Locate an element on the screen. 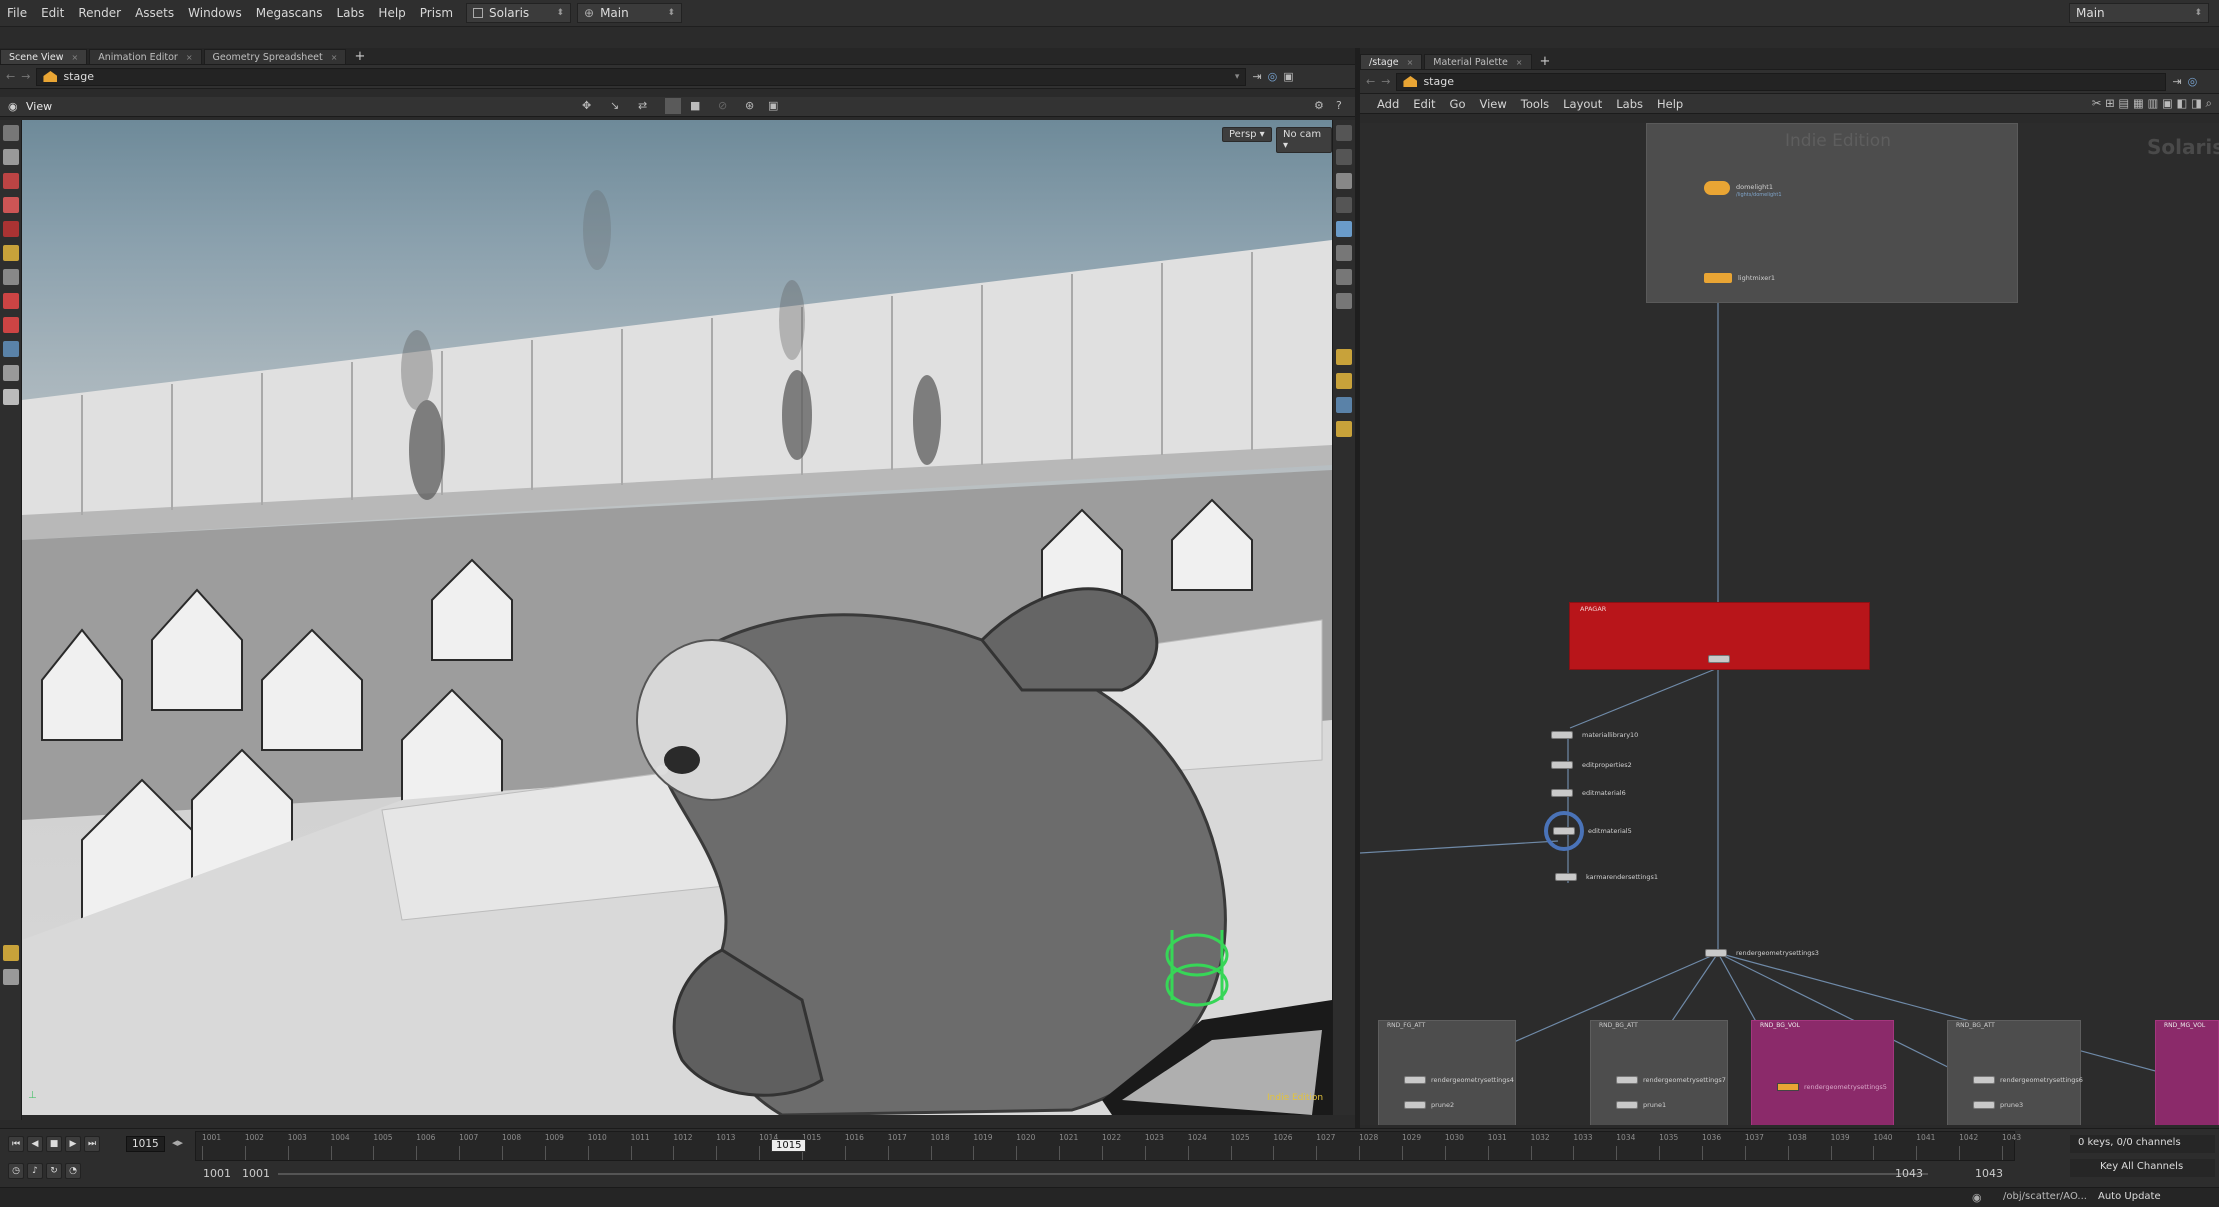  chevron-down-icon: ▾ is located at coordinates (1237, 77).